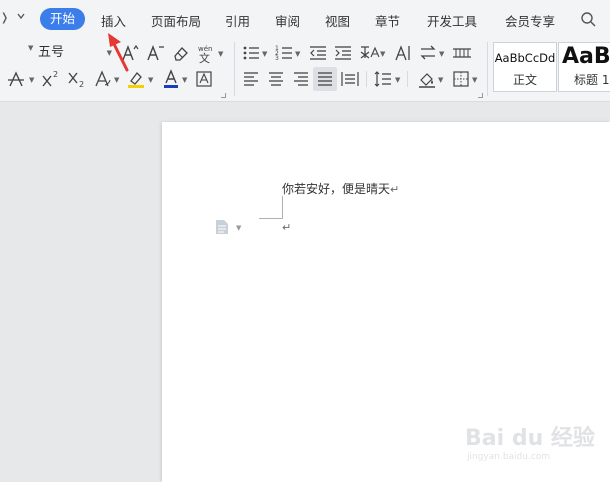 The width and height of the screenshot is (610, 482). I want to click on tab-chapter: 章节, so click(387, 20).